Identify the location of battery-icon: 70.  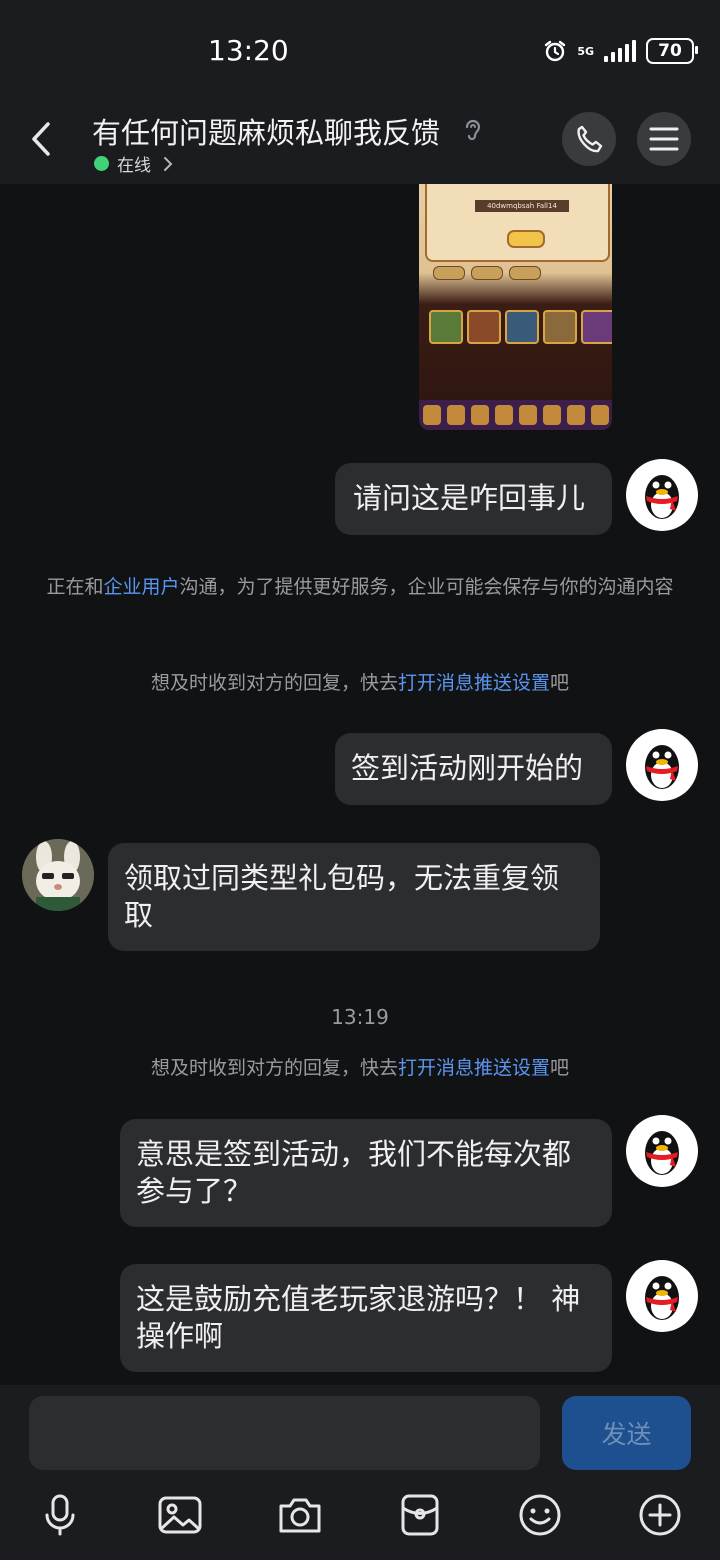
(672, 51).